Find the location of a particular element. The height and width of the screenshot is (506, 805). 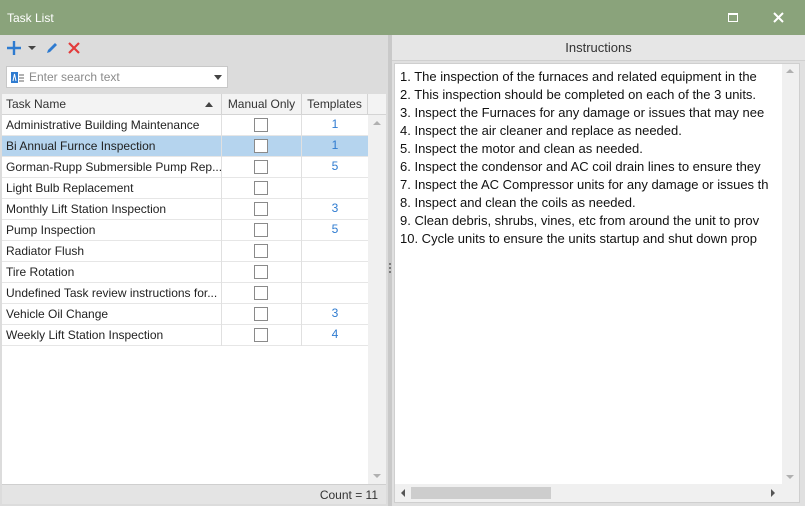

splitter-grip-icon is located at coordinates (390, 268).